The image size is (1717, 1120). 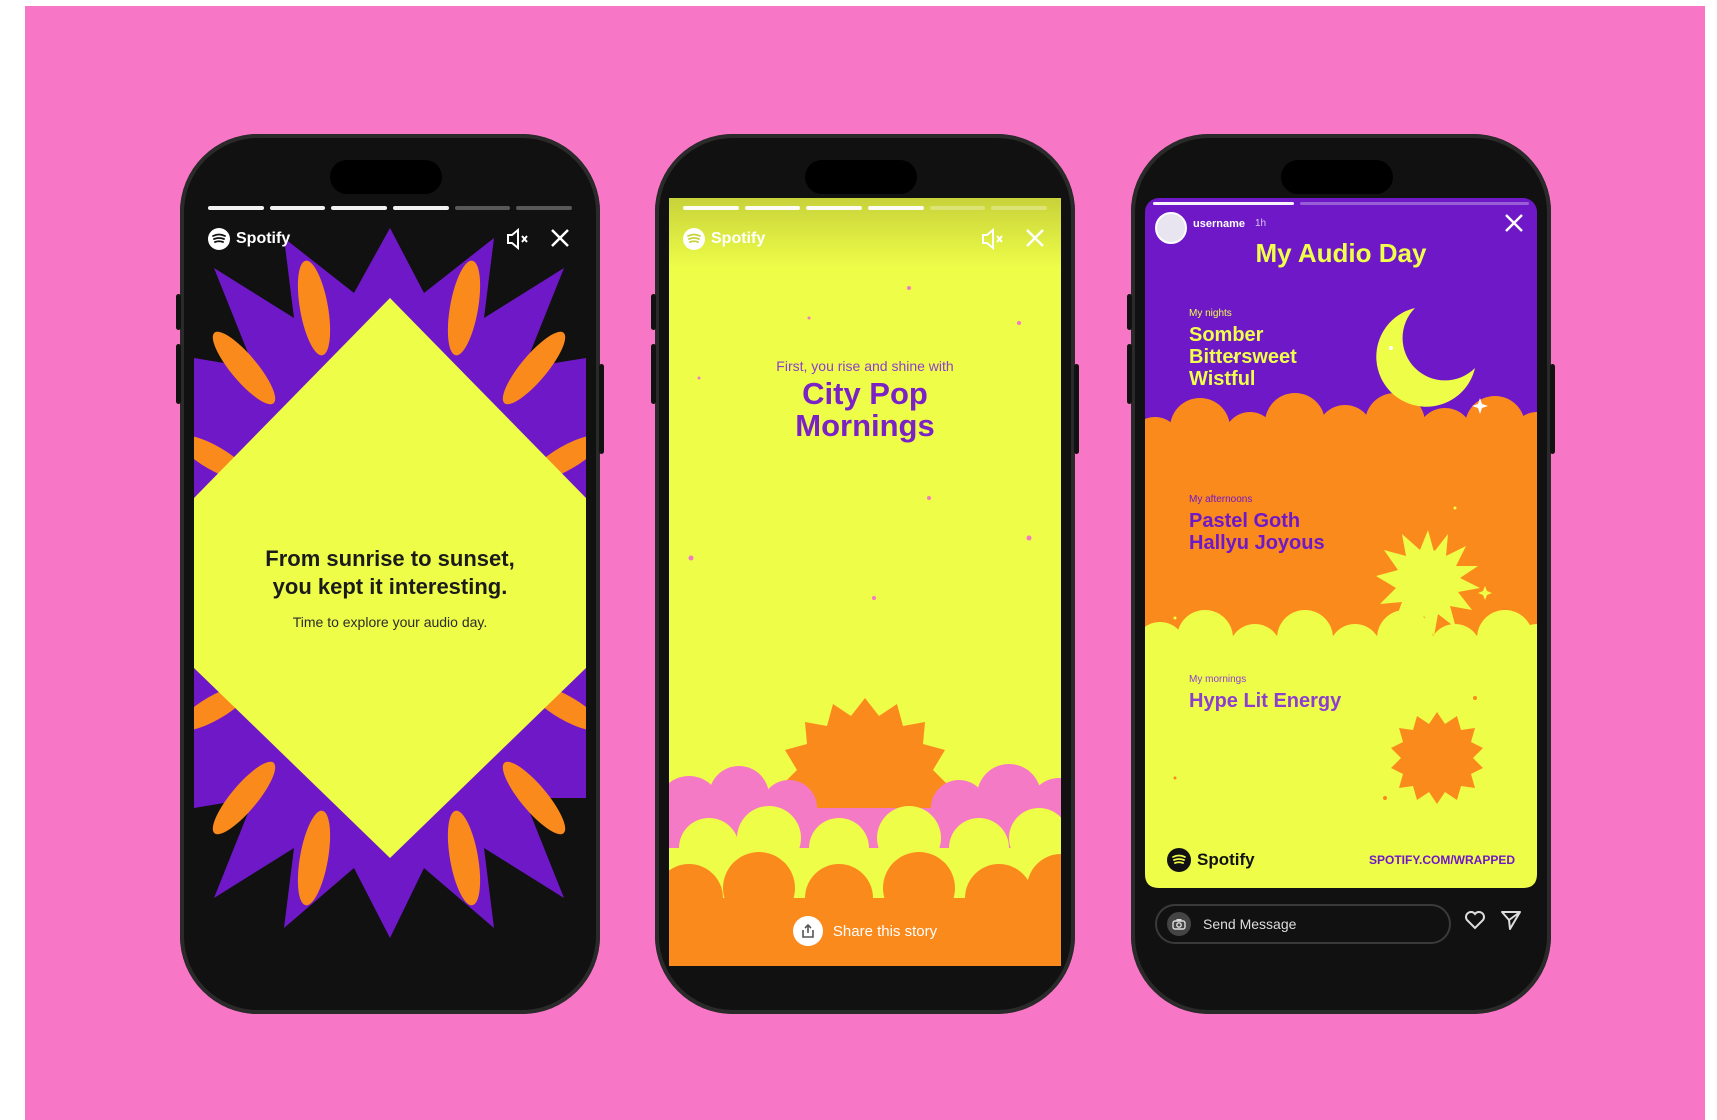 I want to click on camera-icon, so click(x=1179, y=924).